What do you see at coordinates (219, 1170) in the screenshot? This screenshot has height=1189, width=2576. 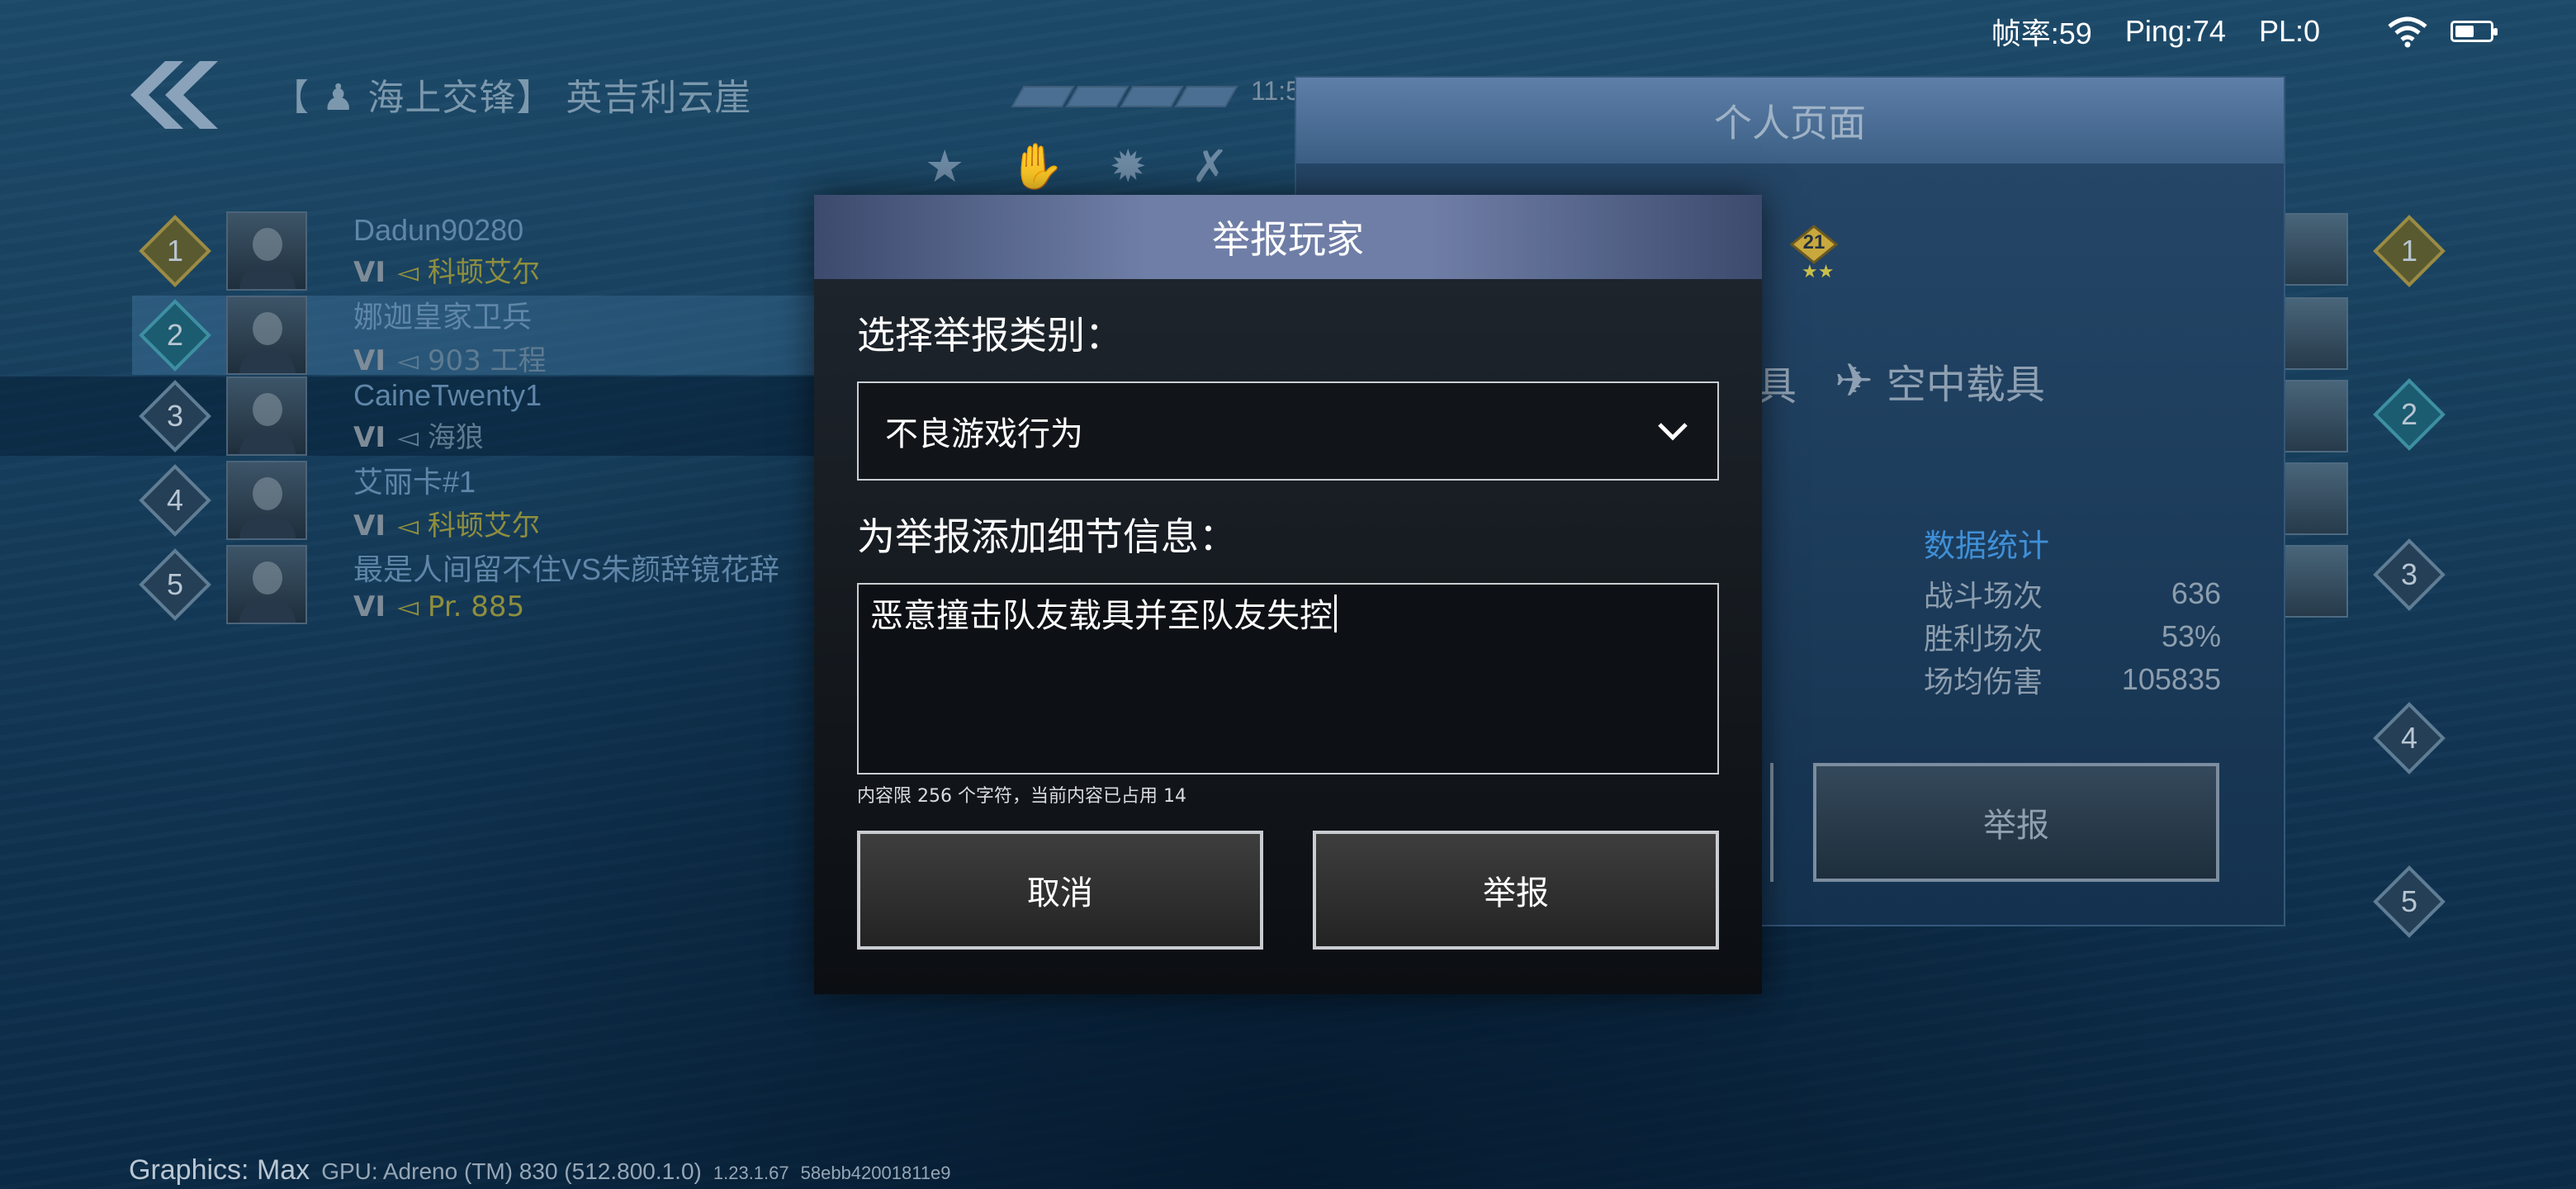 I see `graphics-setting: Graphics: Max` at bounding box center [219, 1170].